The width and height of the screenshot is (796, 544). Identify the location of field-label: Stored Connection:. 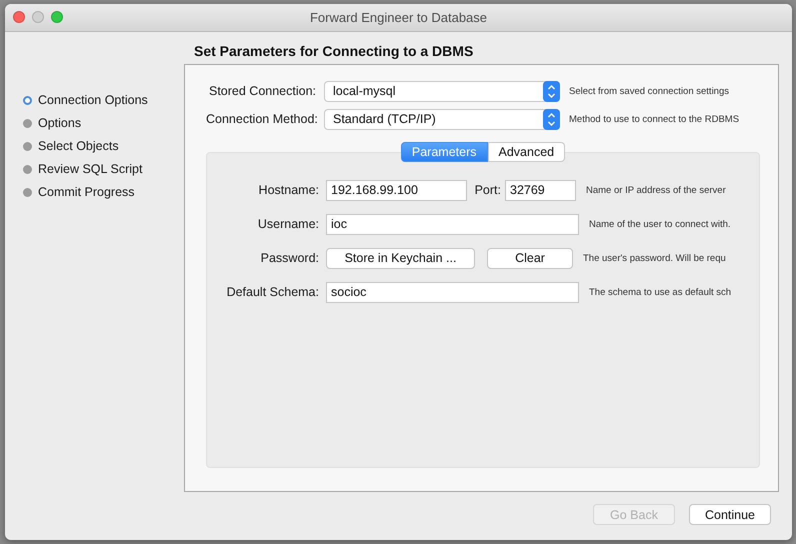
(262, 91).